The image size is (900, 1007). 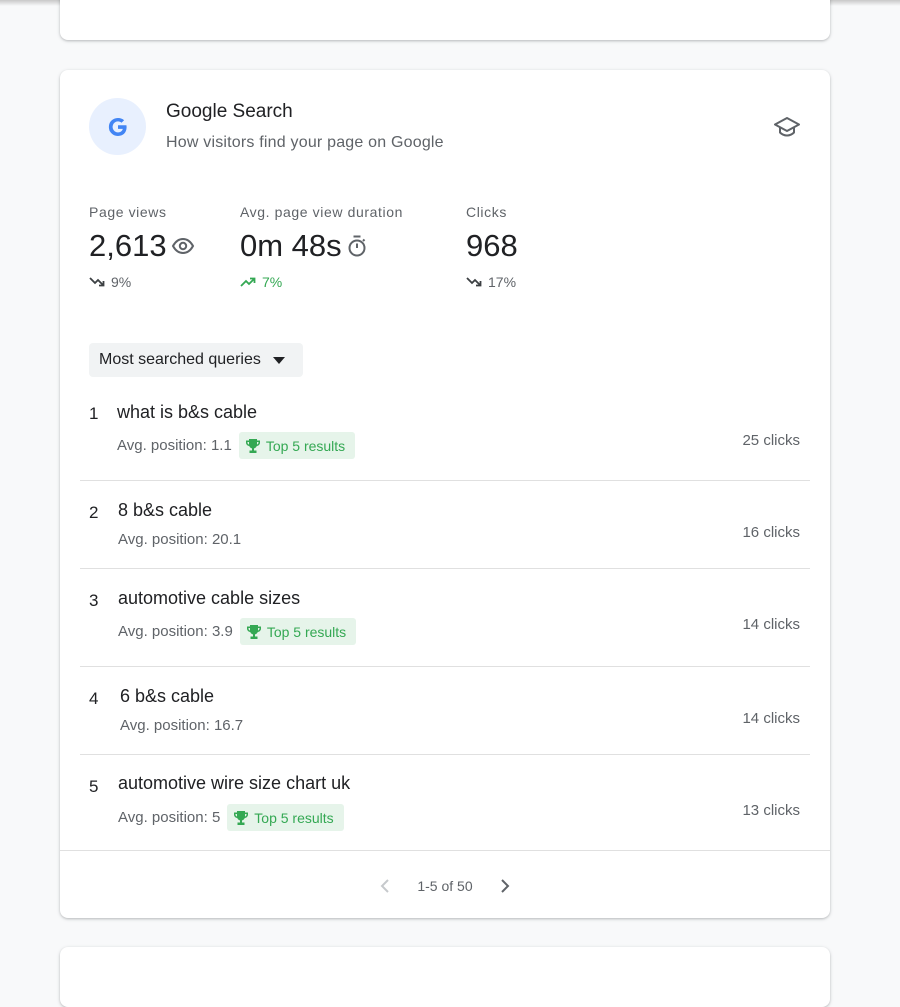 I want to click on stat-change: 17%, so click(x=502, y=282).